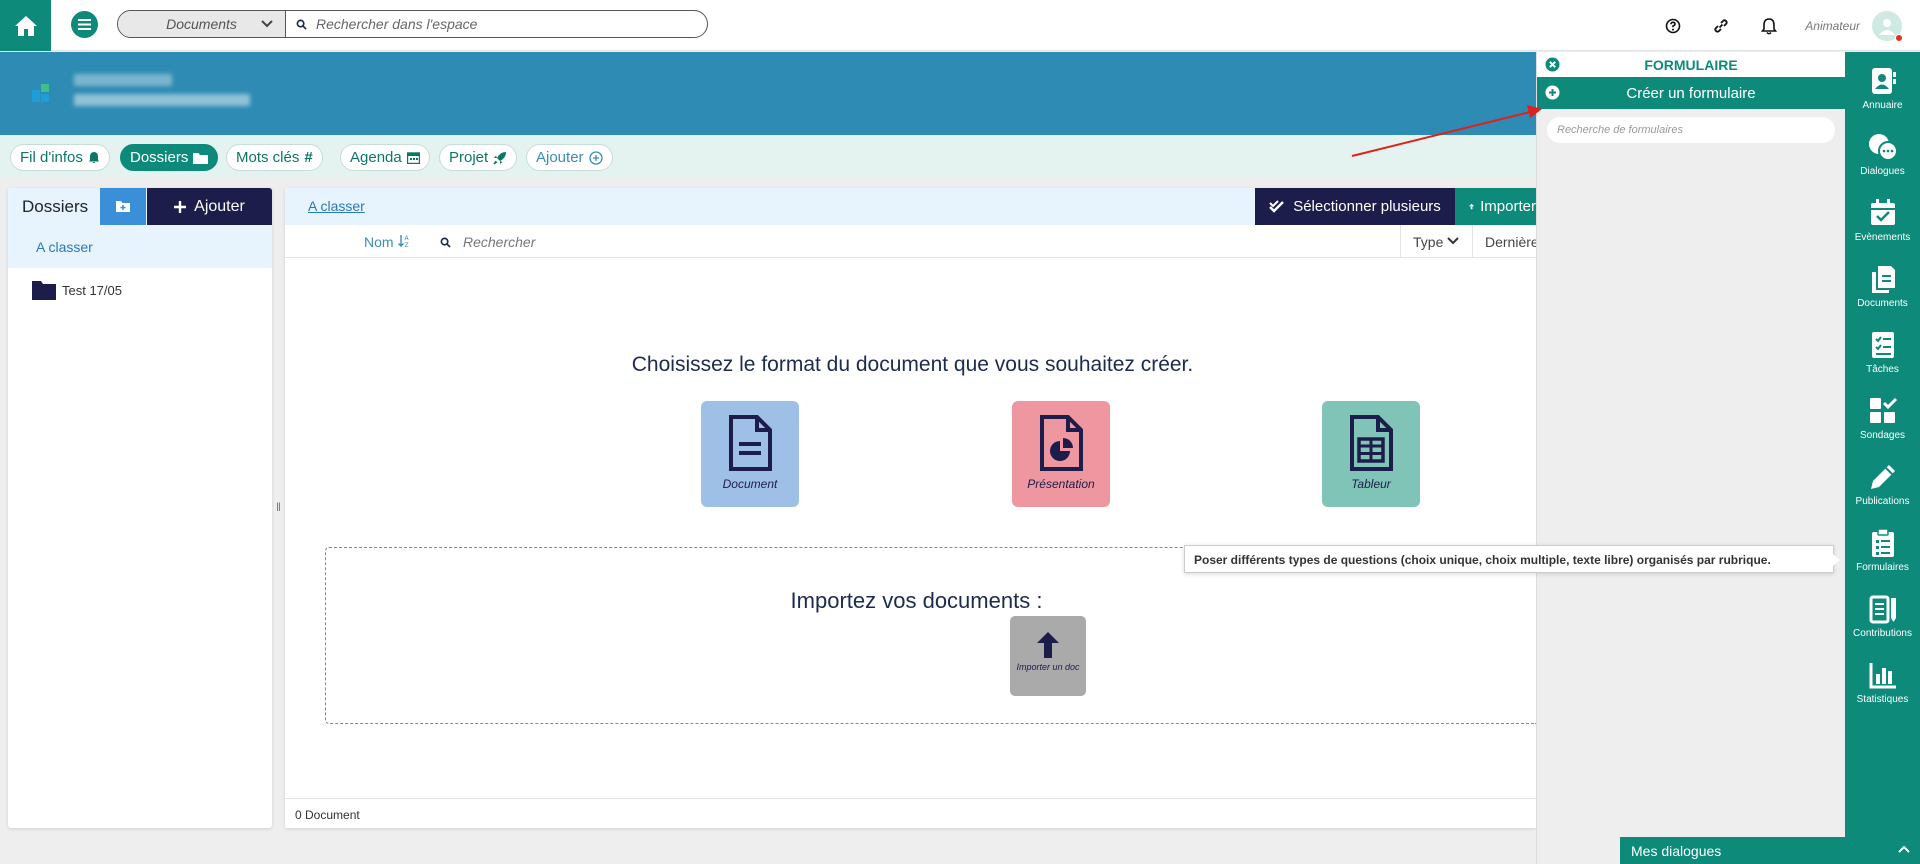  What do you see at coordinates (1508, 206) in the screenshot?
I see `import-button-label: Importer` at bounding box center [1508, 206].